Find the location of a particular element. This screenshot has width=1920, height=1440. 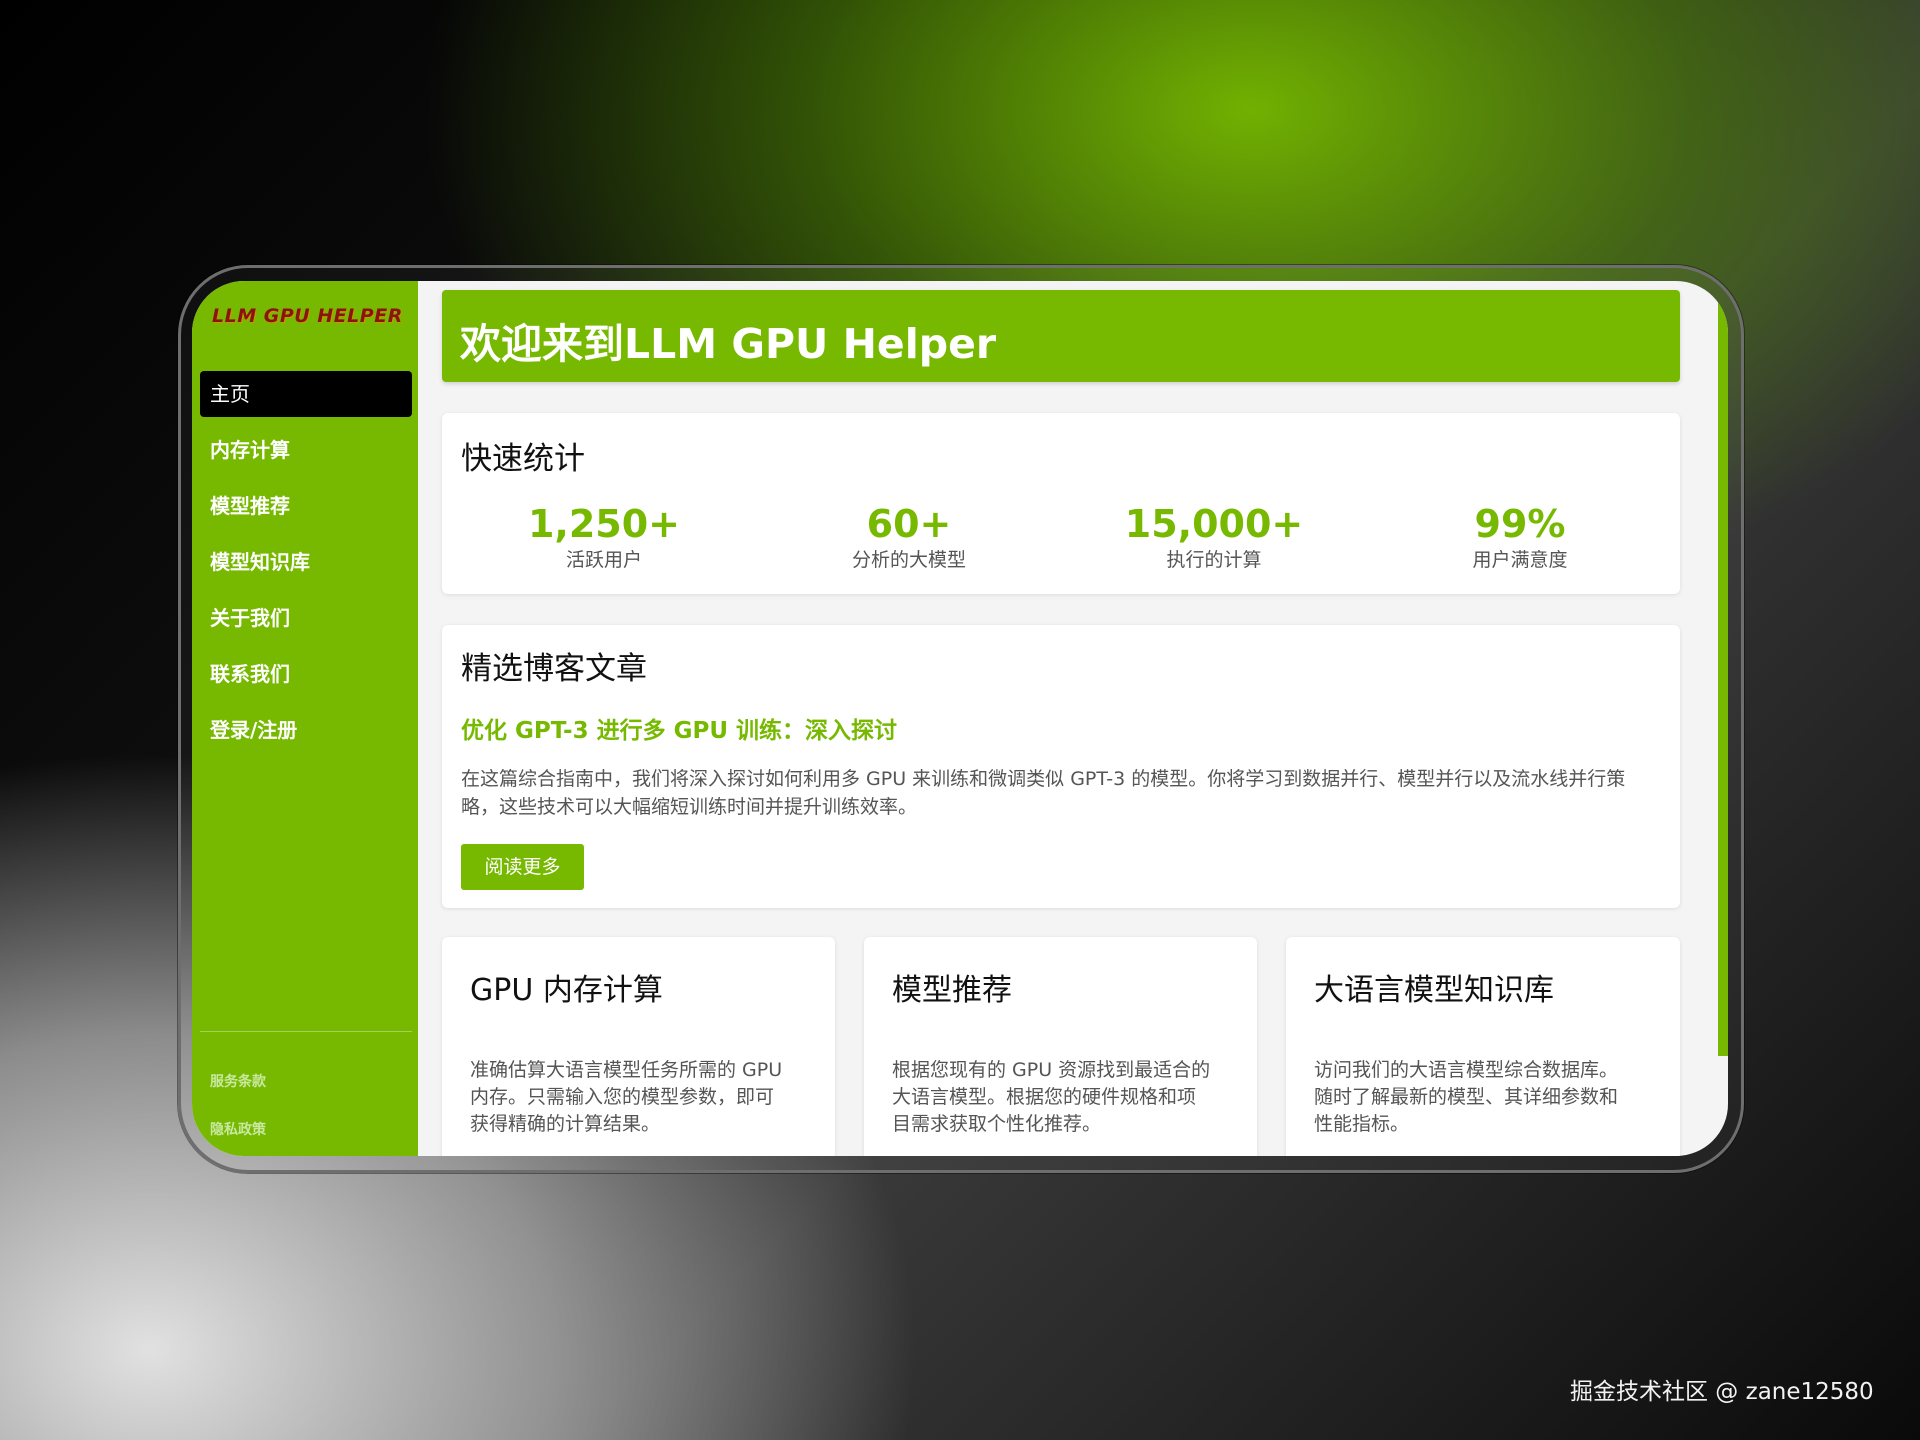

sidebar-item-home: 主页 is located at coordinates (306, 394).